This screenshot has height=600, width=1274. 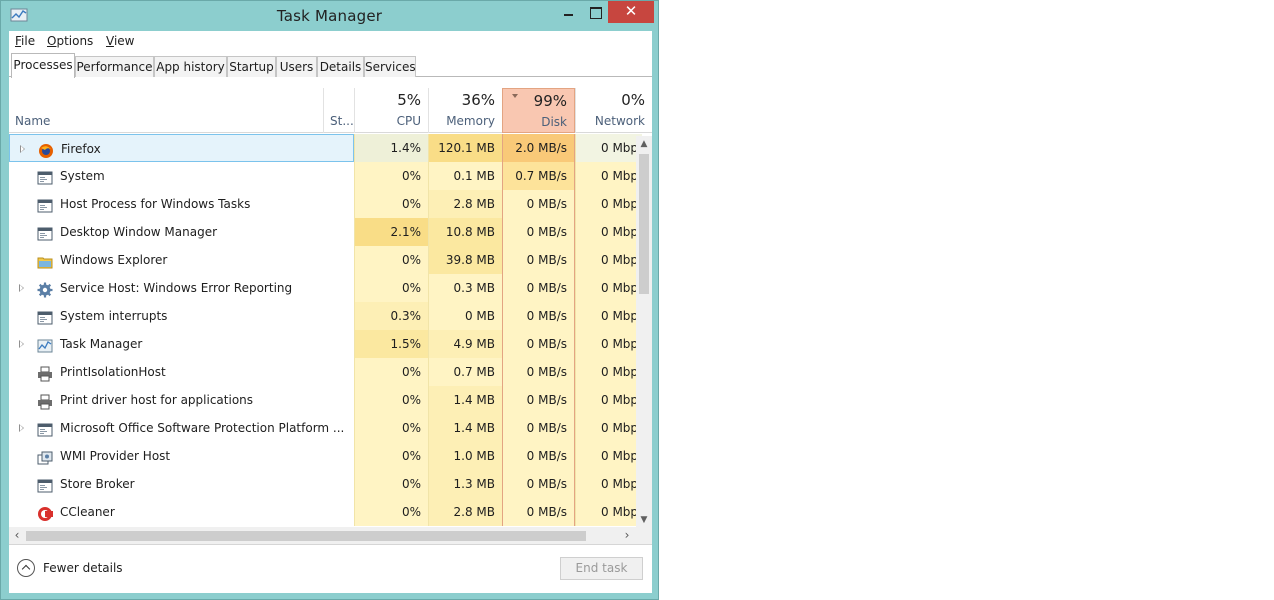 What do you see at coordinates (465, 232) in the screenshot?
I see `memory-value: 10.8 MB` at bounding box center [465, 232].